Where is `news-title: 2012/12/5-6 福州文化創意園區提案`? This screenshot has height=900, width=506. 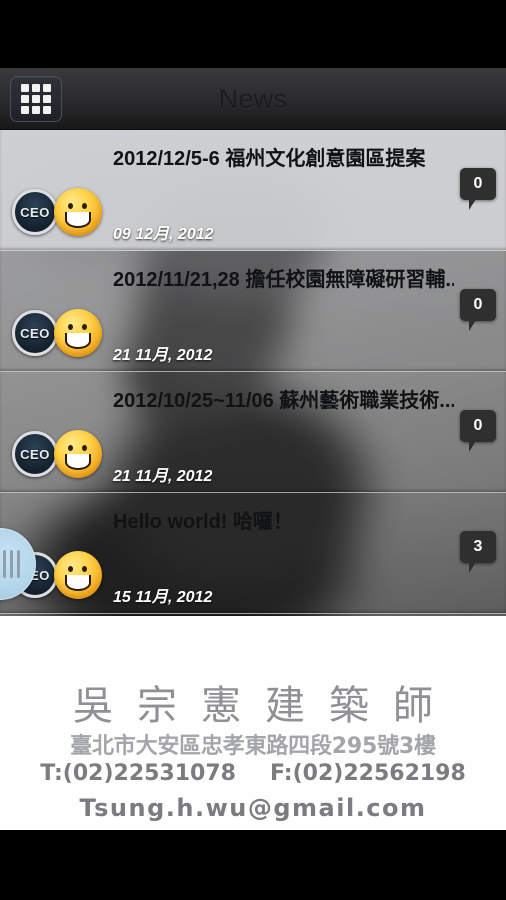
news-title: 2012/12/5-6 福州文化創意園區提案 is located at coordinates (269, 159).